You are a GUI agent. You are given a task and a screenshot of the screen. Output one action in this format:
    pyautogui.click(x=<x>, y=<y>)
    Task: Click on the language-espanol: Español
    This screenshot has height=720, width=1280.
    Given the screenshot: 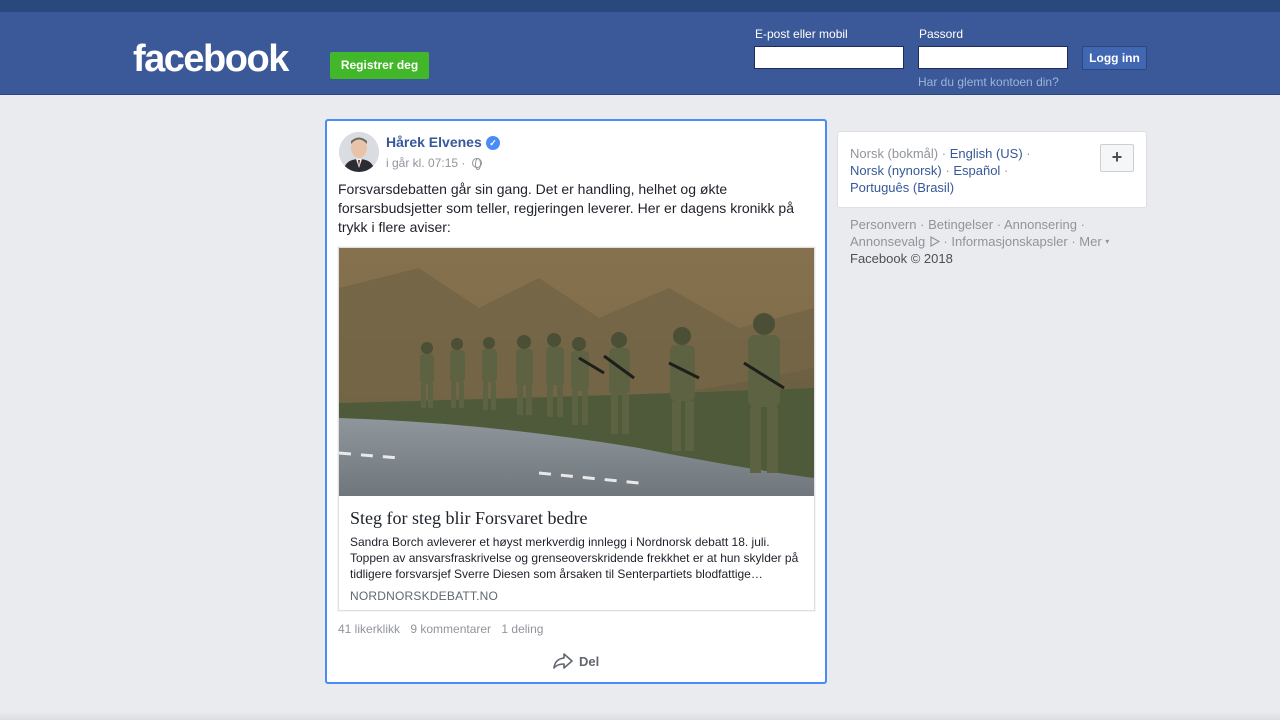 What is the action you would take?
    pyautogui.click(x=976, y=170)
    